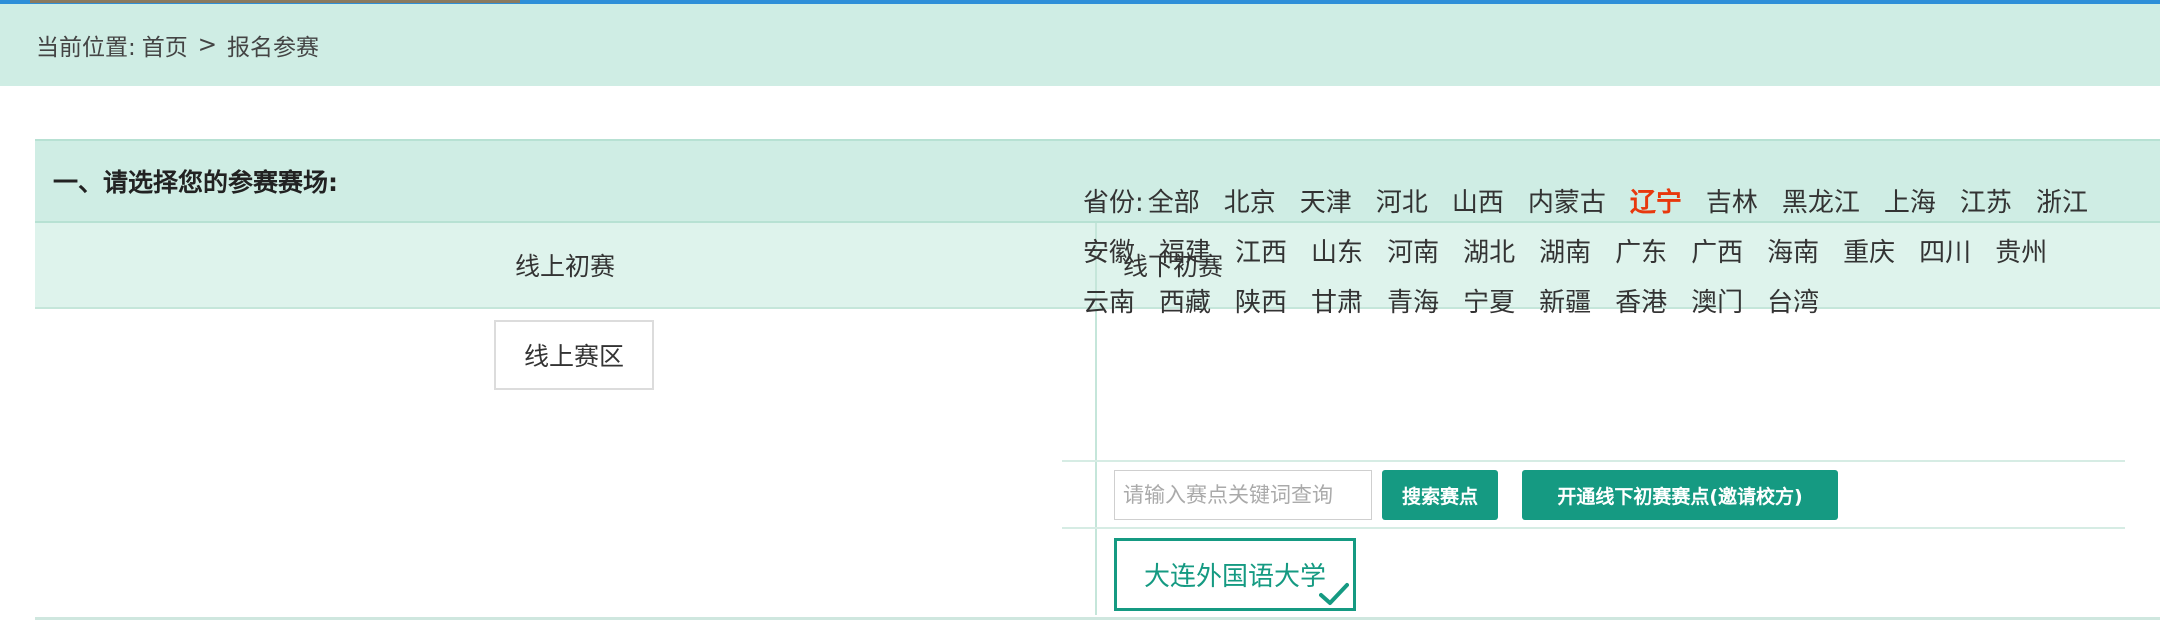  Describe the element at coordinates (1489, 303) in the screenshot. I see `province-option: 宁夏` at that location.